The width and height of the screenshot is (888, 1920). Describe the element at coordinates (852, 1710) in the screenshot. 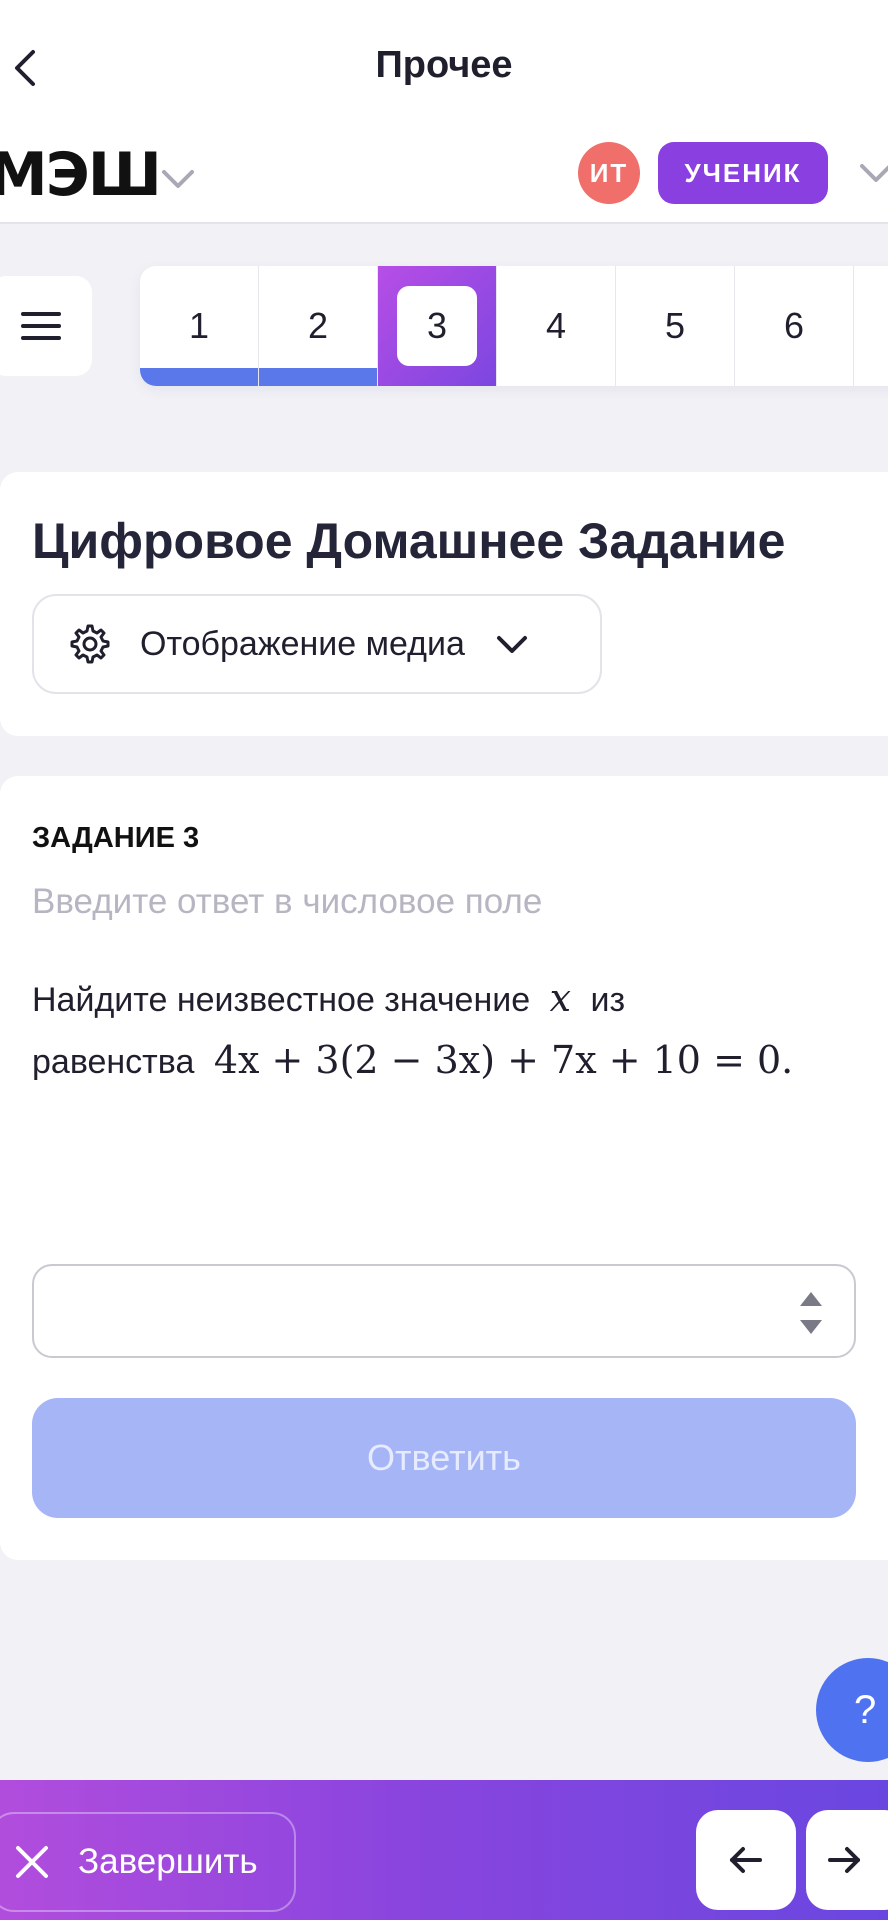

I see `help-button: ?` at that location.